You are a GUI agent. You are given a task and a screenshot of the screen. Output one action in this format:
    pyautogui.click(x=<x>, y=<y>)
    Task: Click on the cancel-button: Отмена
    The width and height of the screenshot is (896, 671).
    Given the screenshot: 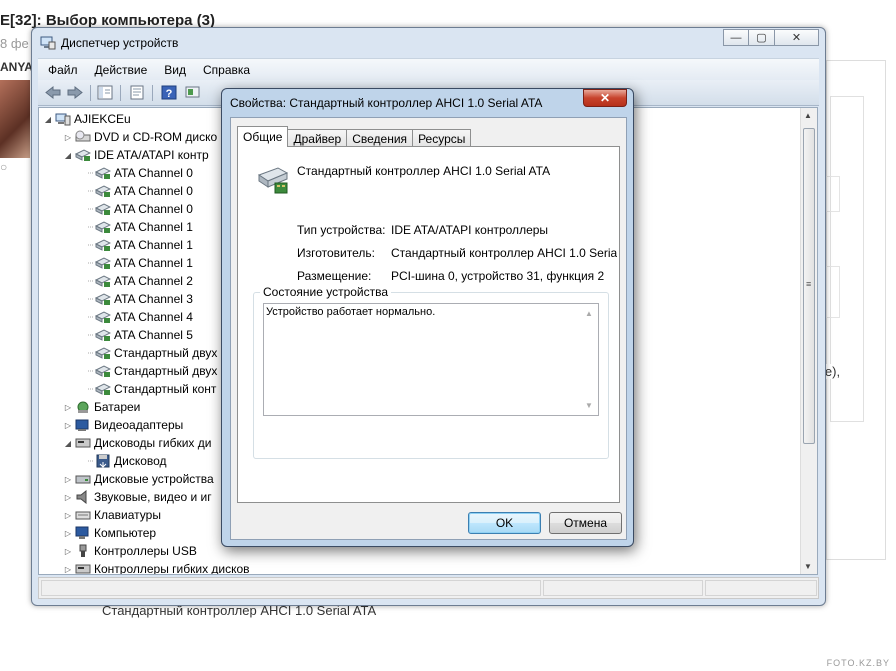 What is the action you would take?
    pyautogui.click(x=585, y=523)
    